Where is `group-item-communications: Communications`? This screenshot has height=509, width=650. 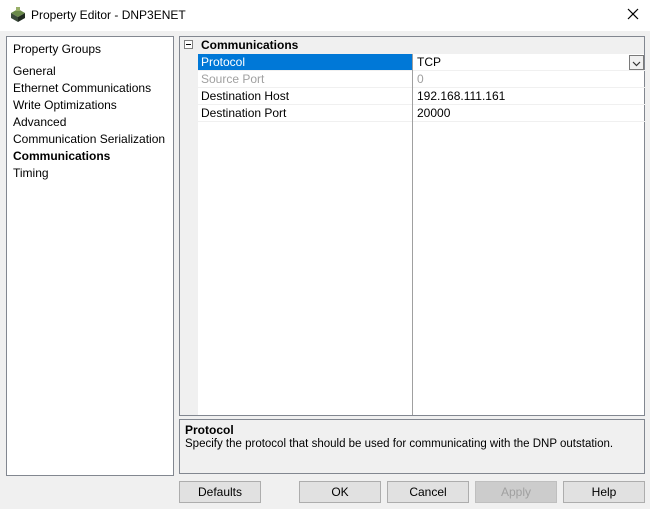 group-item-communications: Communications is located at coordinates (89, 156).